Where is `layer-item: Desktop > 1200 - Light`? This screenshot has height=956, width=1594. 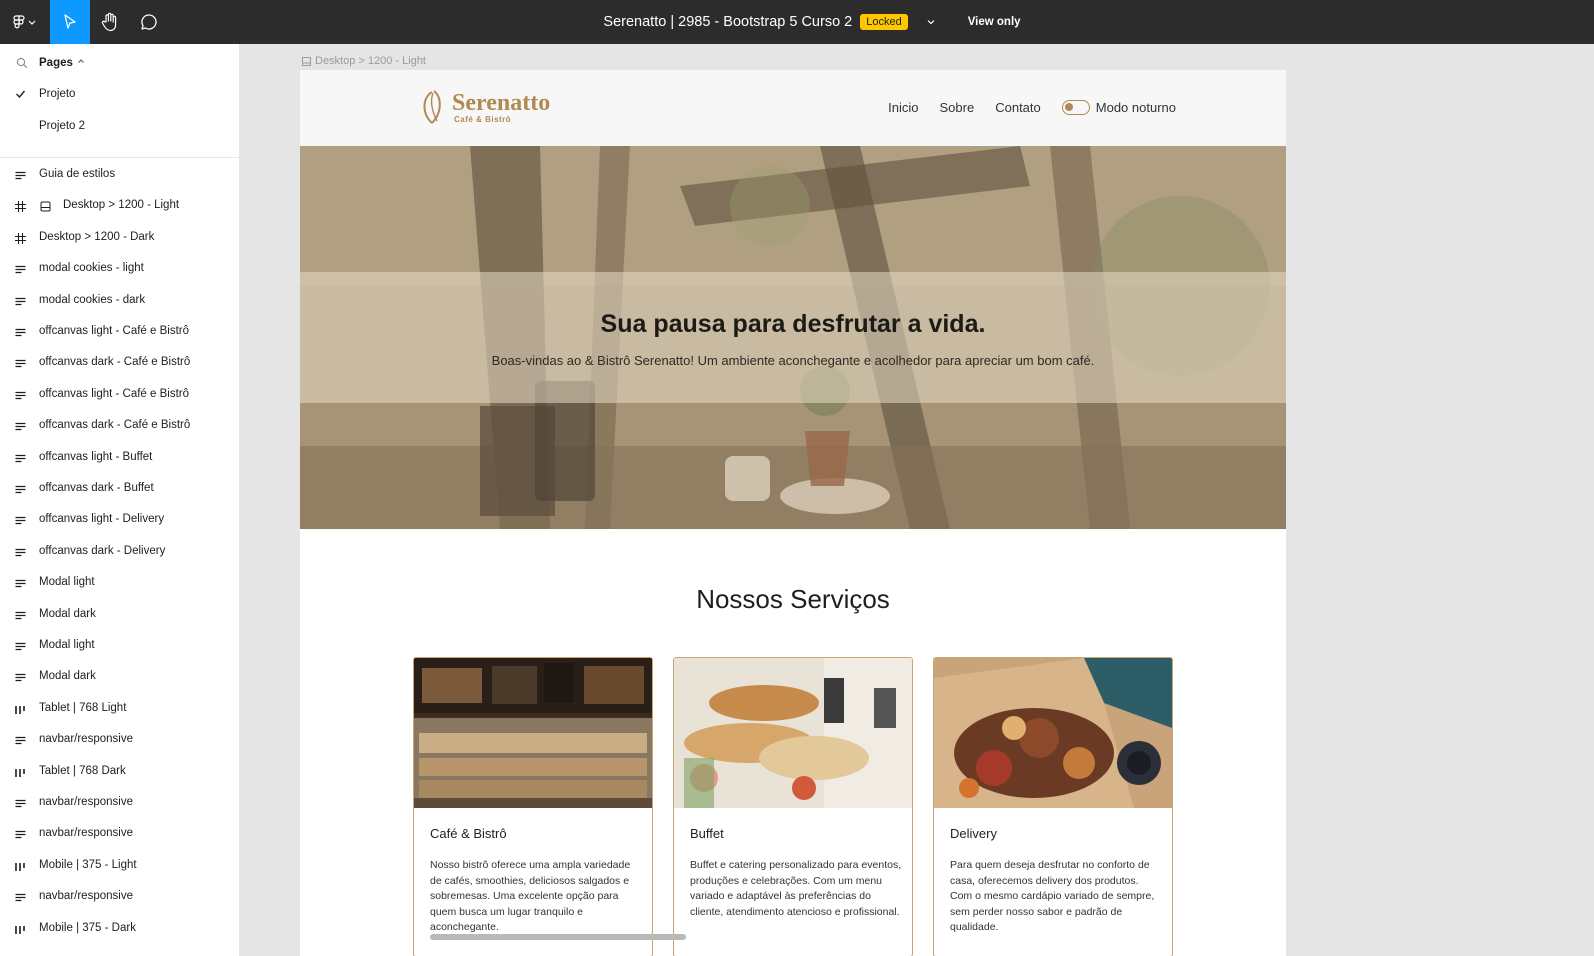
layer-item: Desktop > 1200 - Light is located at coordinates (119, 206).